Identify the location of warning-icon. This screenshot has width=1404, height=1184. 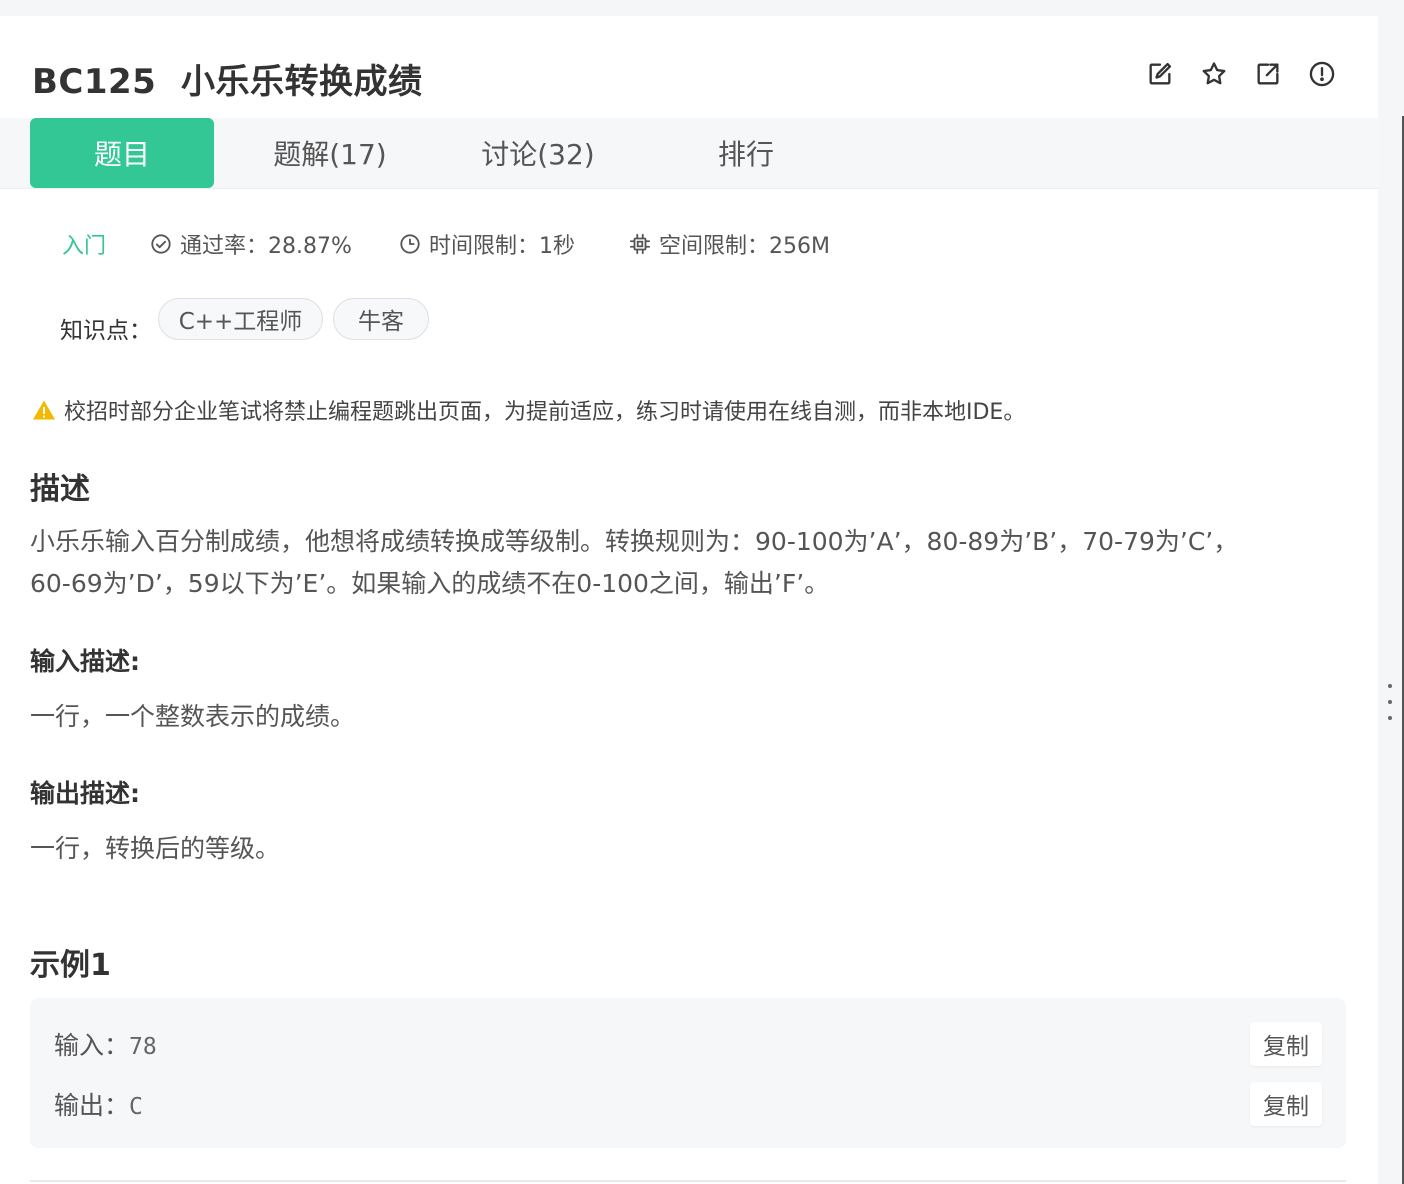
(44, 410).